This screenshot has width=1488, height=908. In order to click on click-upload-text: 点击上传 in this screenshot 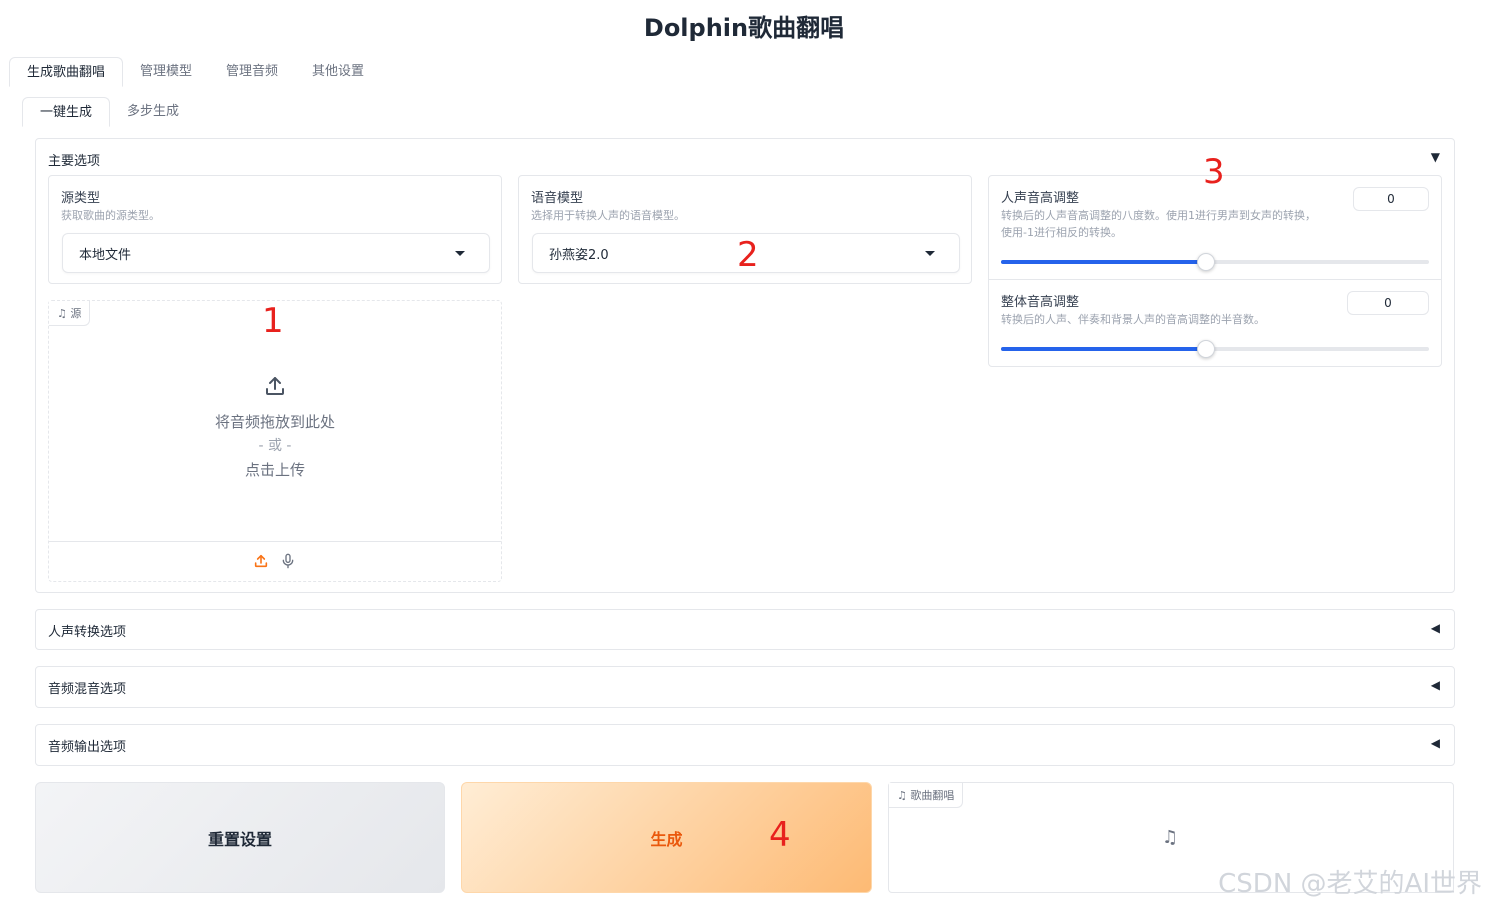, I will do `click(274, 470)`.